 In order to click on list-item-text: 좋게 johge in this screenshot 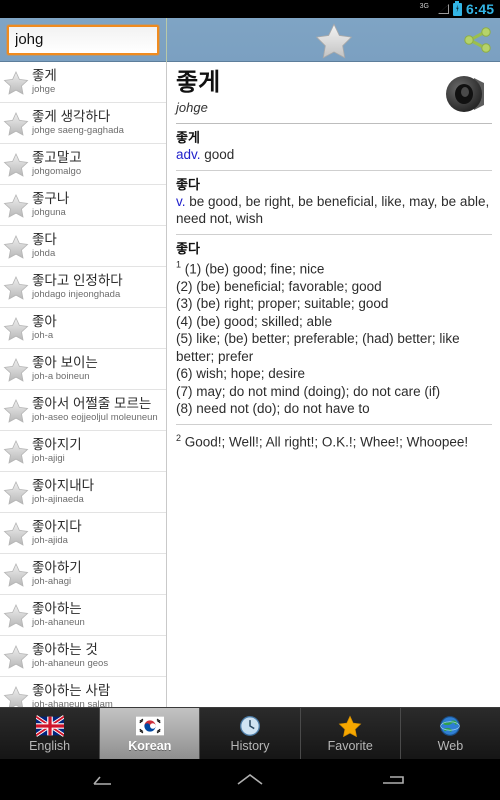, I will do `click(97, 82)`.